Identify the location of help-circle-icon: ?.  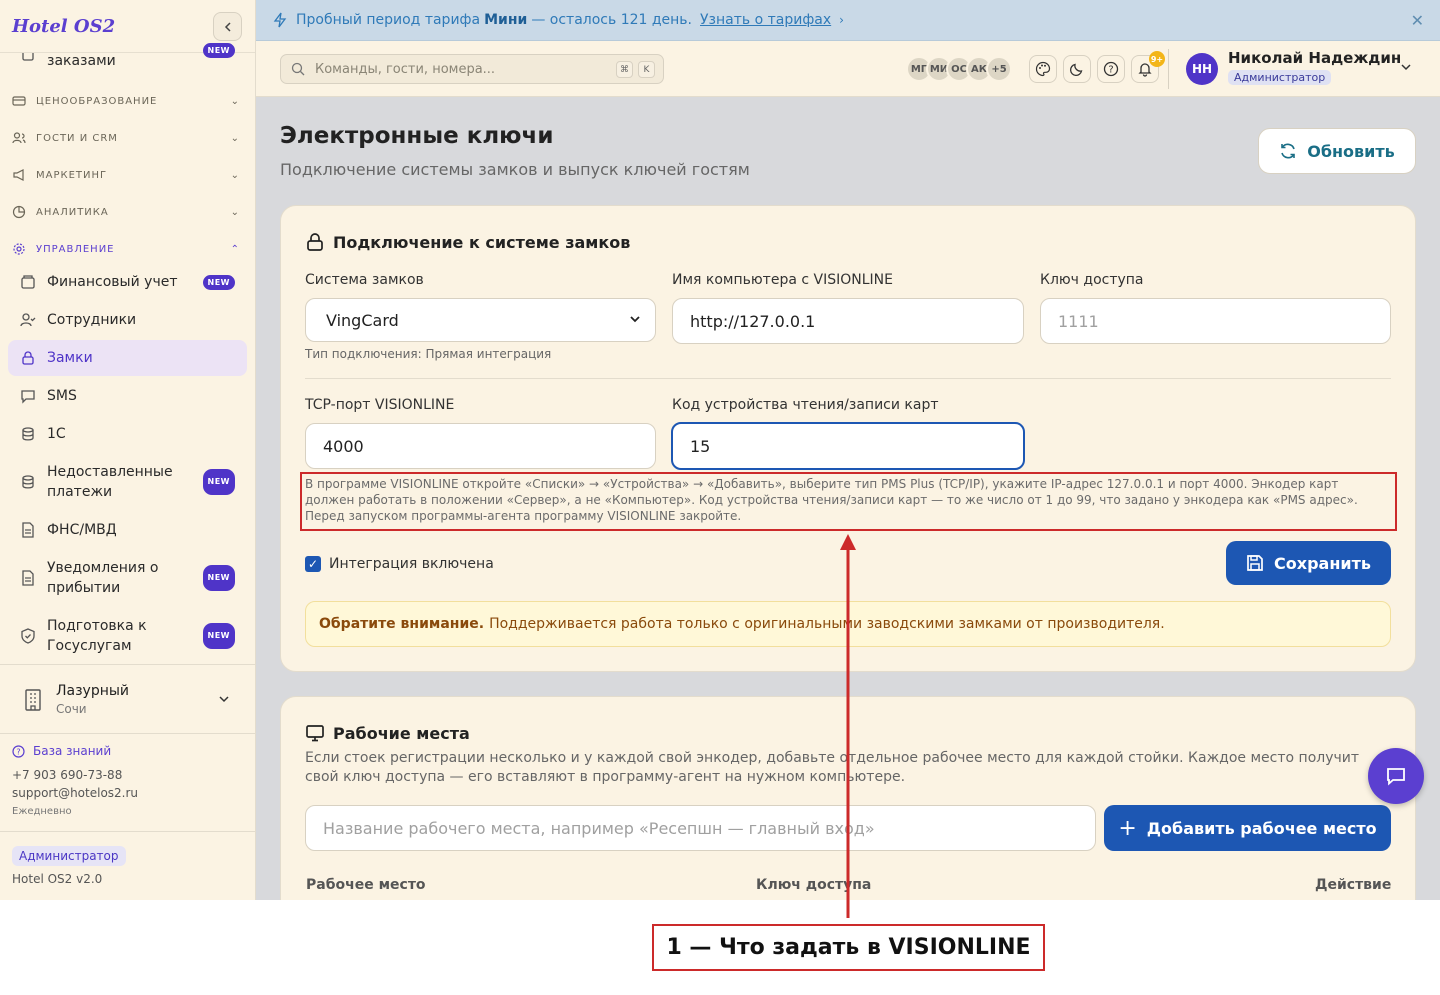
(1111, 69).